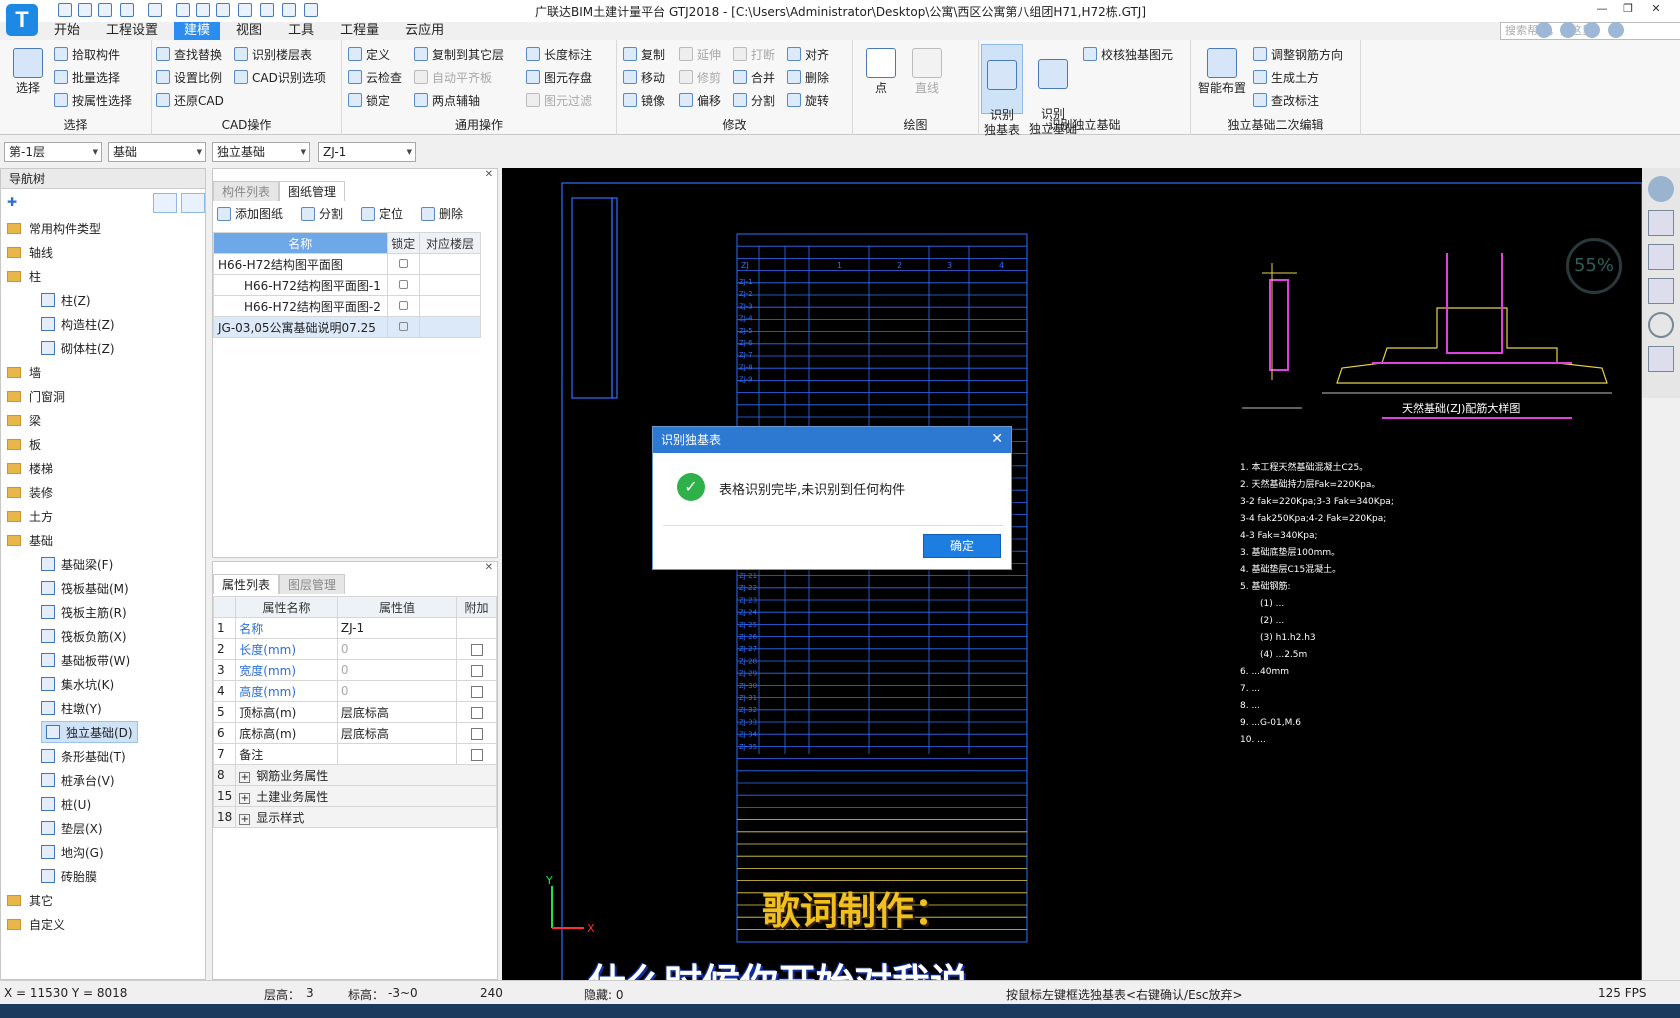 This screenshot has height=1018, width=1680. Describe the element at coordinates (30, 468) in the screenshot. I see `nav-item: 楼梯` at that location.